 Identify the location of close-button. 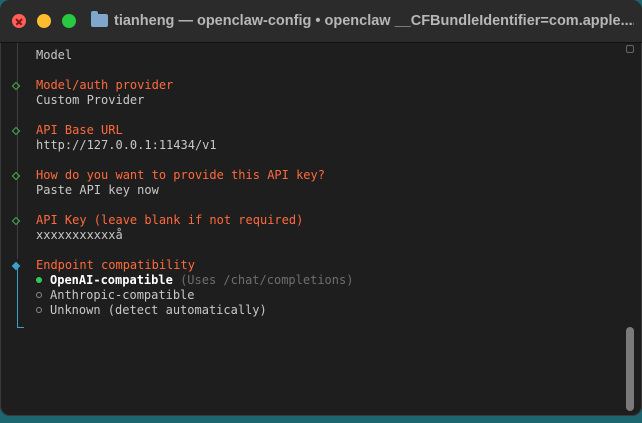
(19, 21).